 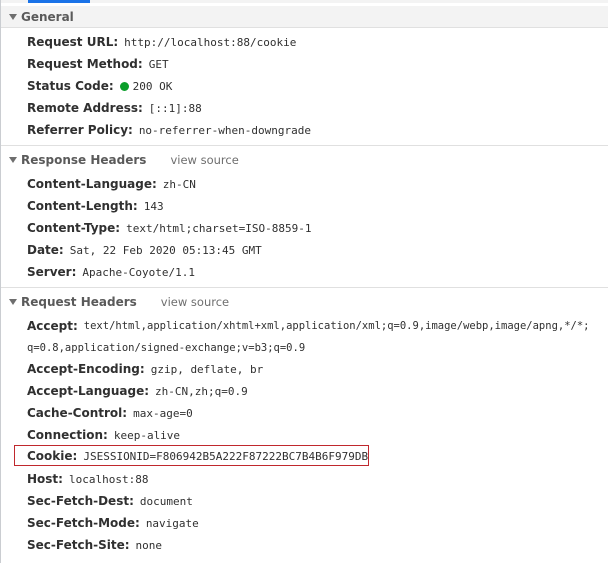 What do you see at coordinates (175, 108) in the screenshot?
I see `header-value: [::1]:88` at bounding box center [175, 108].